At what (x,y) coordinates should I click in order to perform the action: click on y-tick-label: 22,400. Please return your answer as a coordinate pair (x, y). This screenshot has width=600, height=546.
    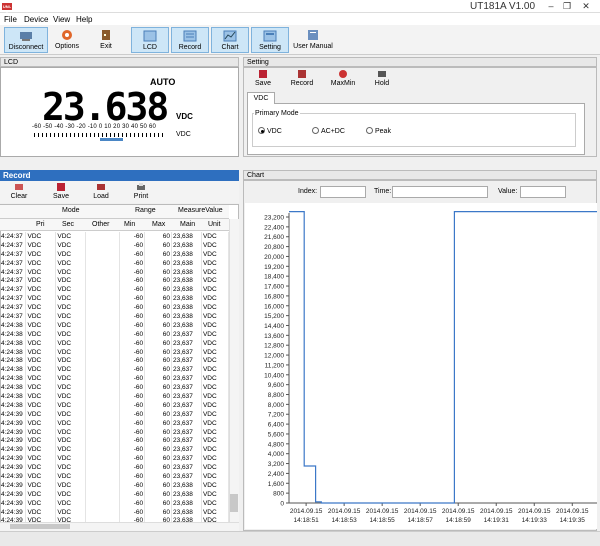
    Looking at the image, I should click on (274, 227).